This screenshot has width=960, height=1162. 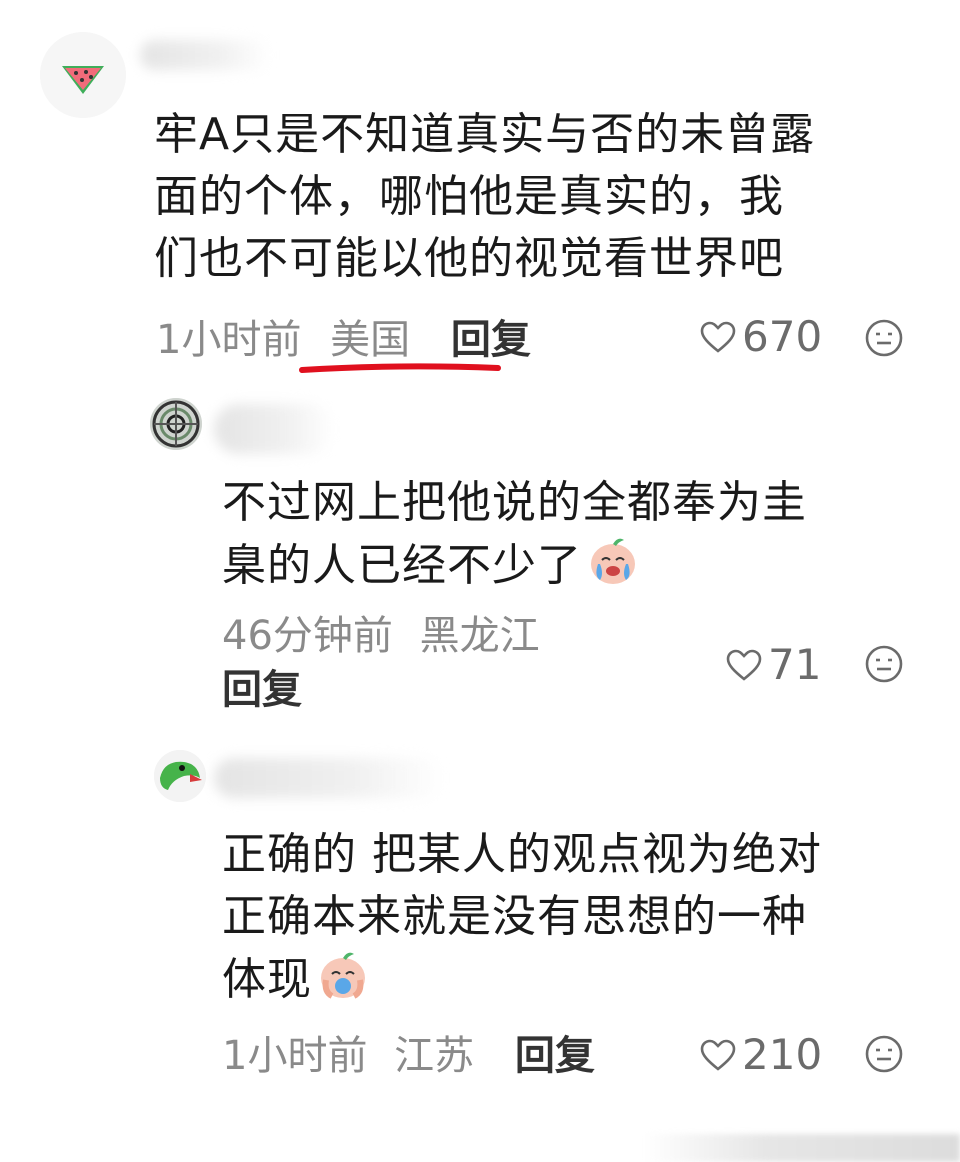 I want to click on like-button: 670, so click(x=761, y=336).